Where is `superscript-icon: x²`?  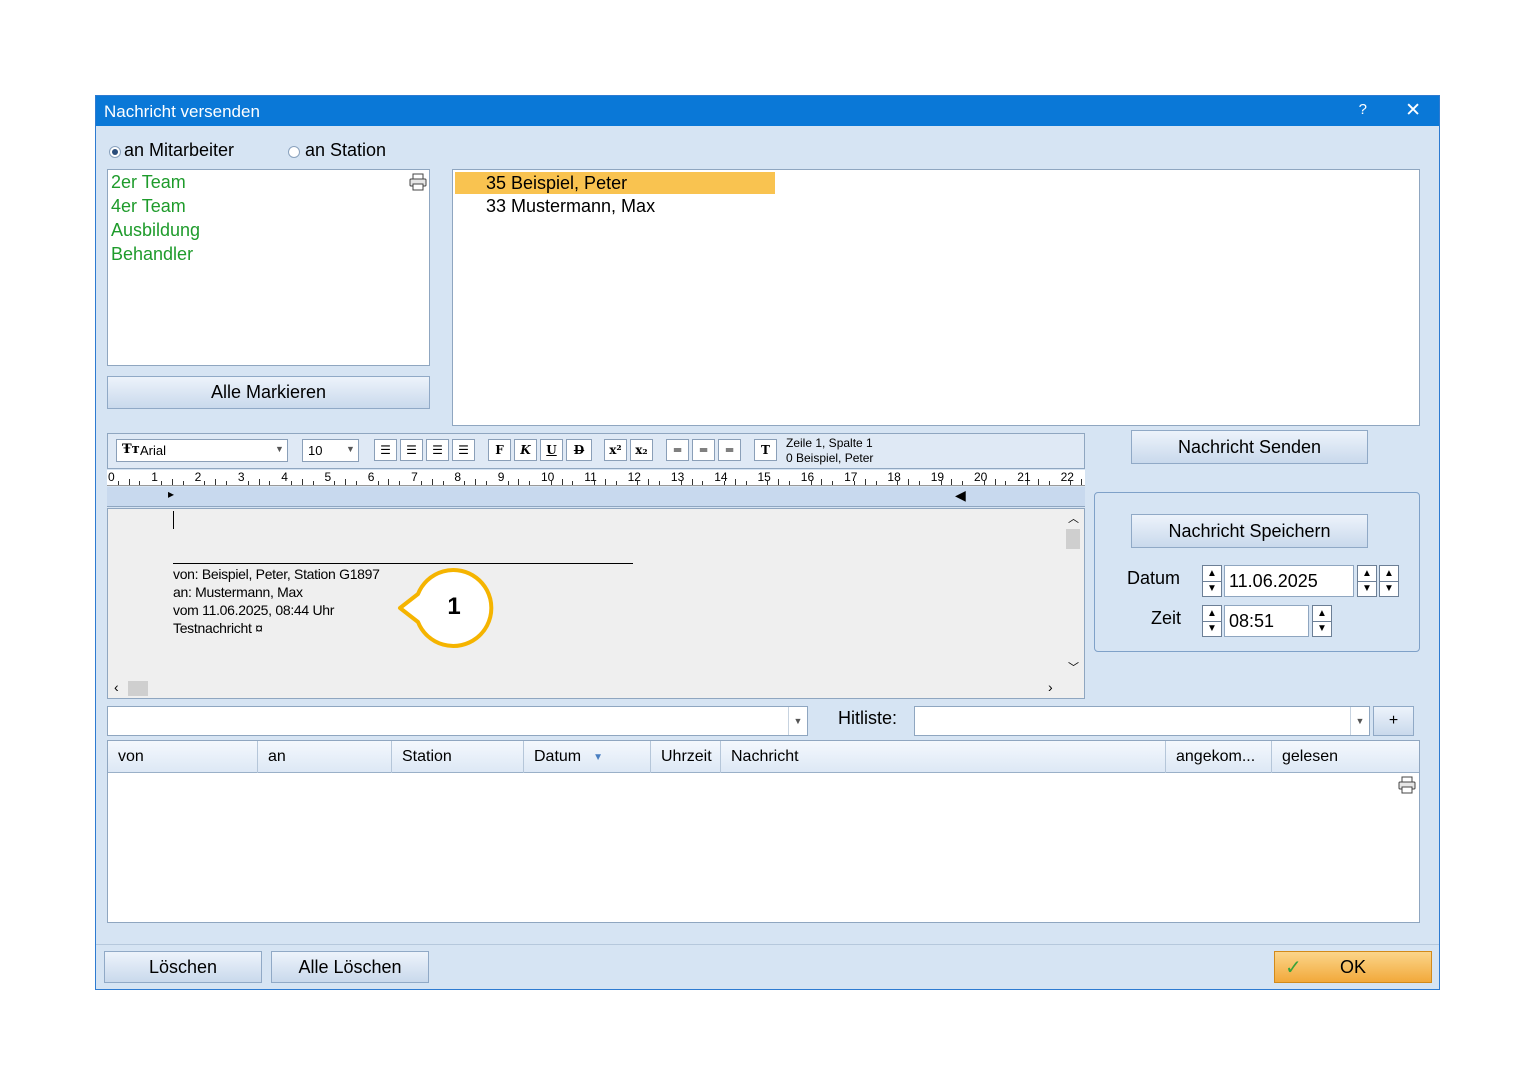 superscript-icon: x² is located at coordinates (615, 450).